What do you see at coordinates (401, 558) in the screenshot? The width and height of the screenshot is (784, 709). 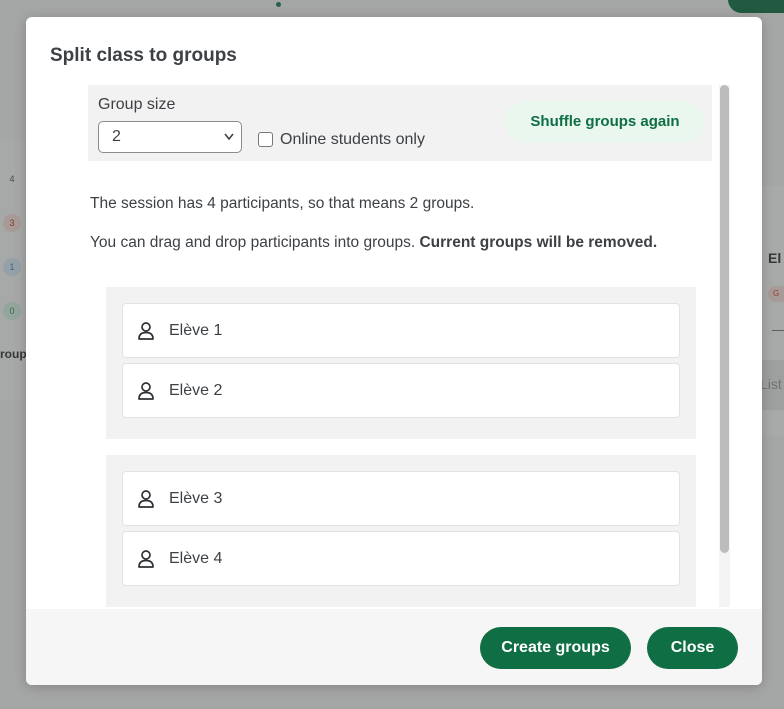 I see `participant-card: Elève 4` at bounding box center [401, 558].